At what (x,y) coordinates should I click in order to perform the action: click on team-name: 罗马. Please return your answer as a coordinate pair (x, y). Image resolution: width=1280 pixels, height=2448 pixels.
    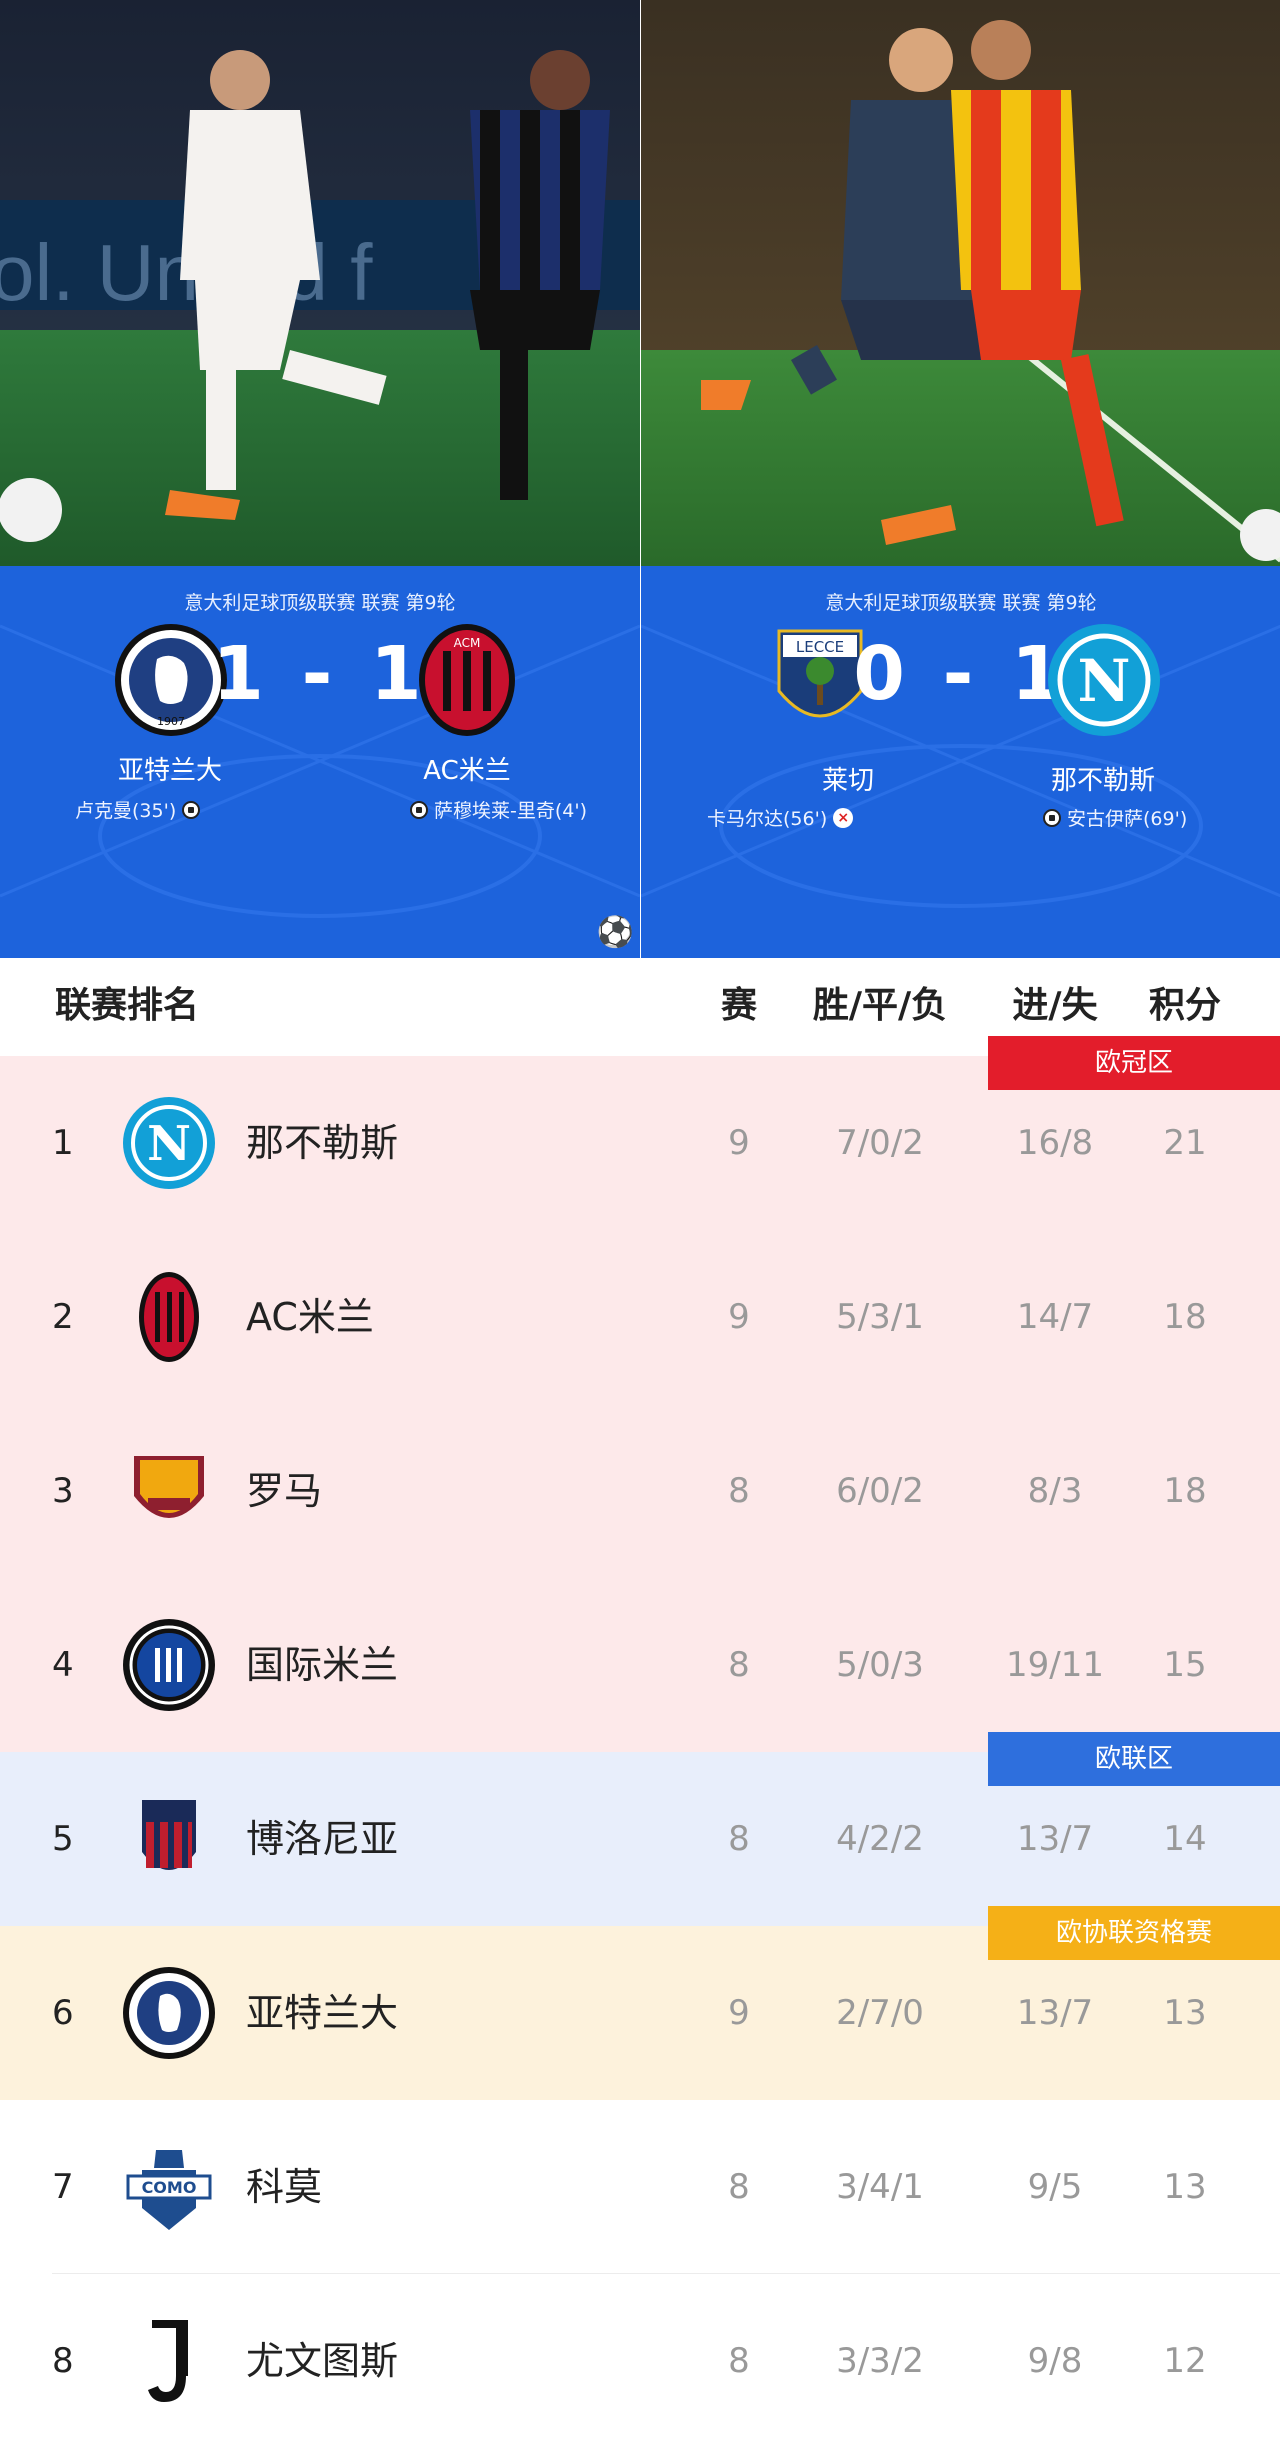
    Looking at the image, I should click on (284, 1491).